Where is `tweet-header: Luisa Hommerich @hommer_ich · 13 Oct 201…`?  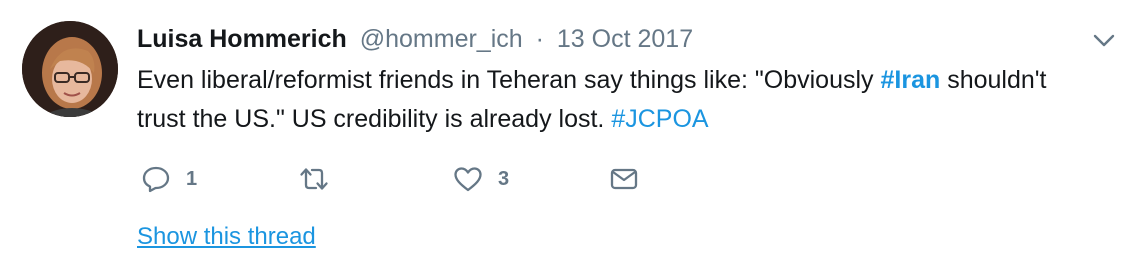 tweet-header: Luisa Hommerich @hommer_ich · 13 Oct 201… is located at coordinates (415, 39).